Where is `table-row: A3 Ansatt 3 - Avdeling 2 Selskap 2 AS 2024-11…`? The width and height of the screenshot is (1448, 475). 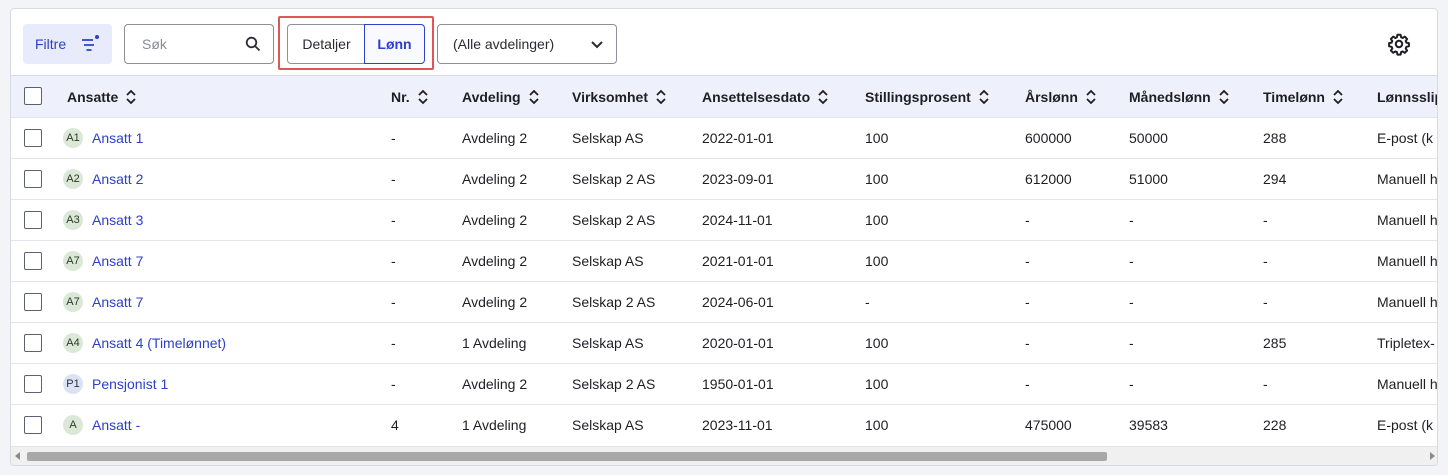
table-row: A3 Ansatt 3 - Avdeling 2 Selskap 2 AS 2024-11… is located at coordinates (724, 219).